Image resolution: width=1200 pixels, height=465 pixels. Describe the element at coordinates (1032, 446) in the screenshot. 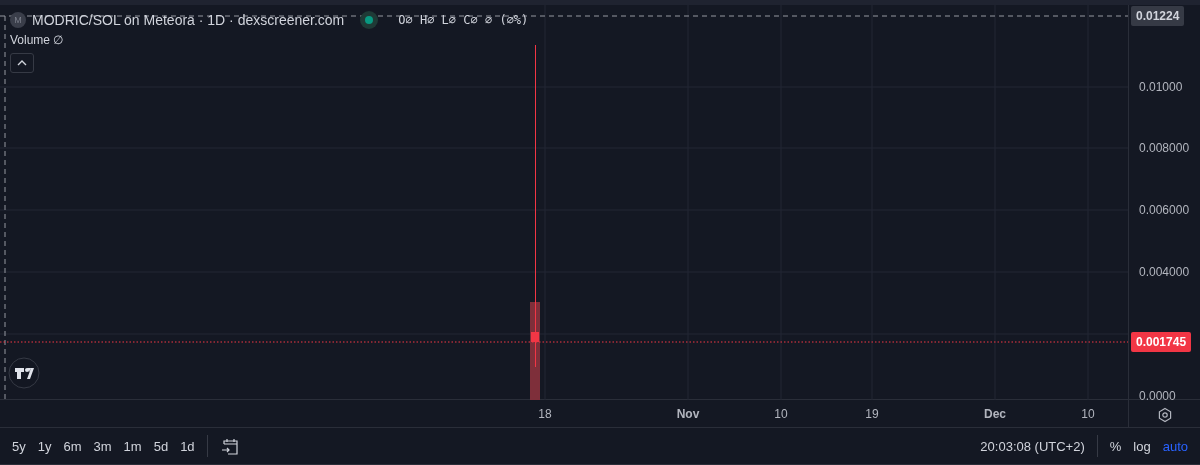

I see `clock-time: 20:03:08 (UTC+2)` at that location.